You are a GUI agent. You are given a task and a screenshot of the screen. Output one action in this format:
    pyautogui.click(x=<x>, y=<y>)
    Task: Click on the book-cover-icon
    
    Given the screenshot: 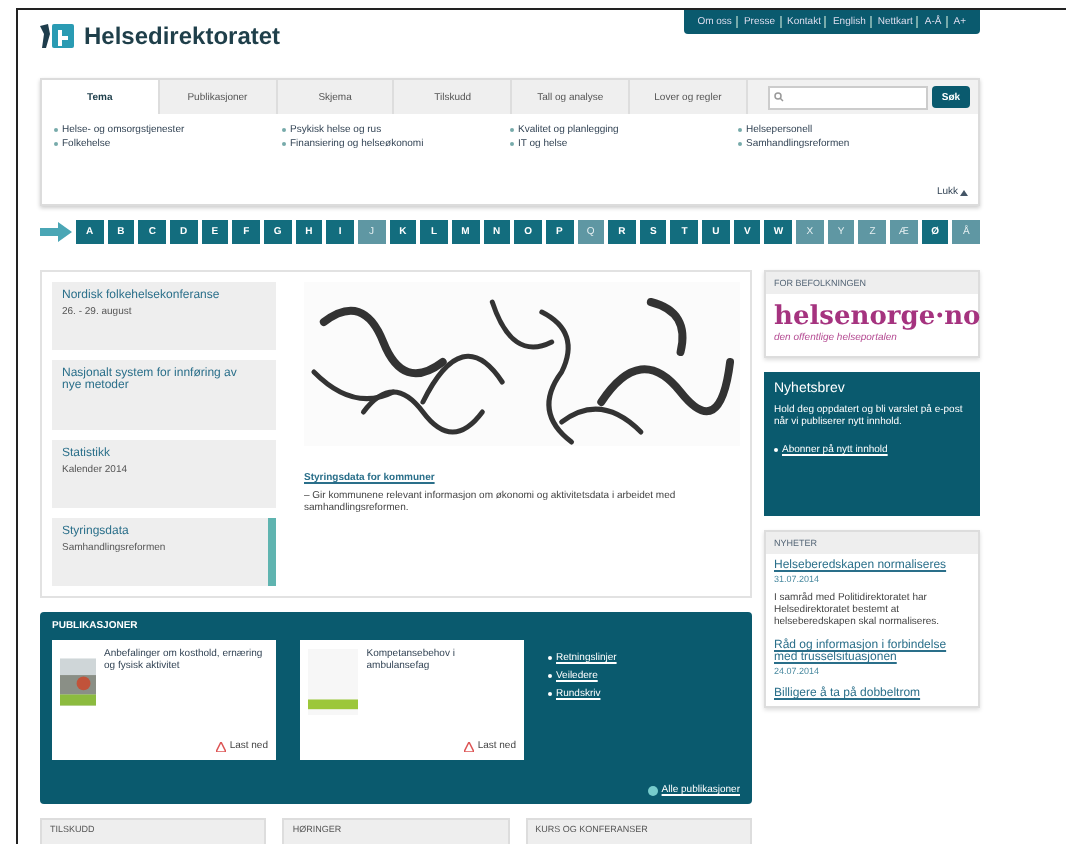 What is the action you would take?
    pyautogui.click(x=333, y=682)
    